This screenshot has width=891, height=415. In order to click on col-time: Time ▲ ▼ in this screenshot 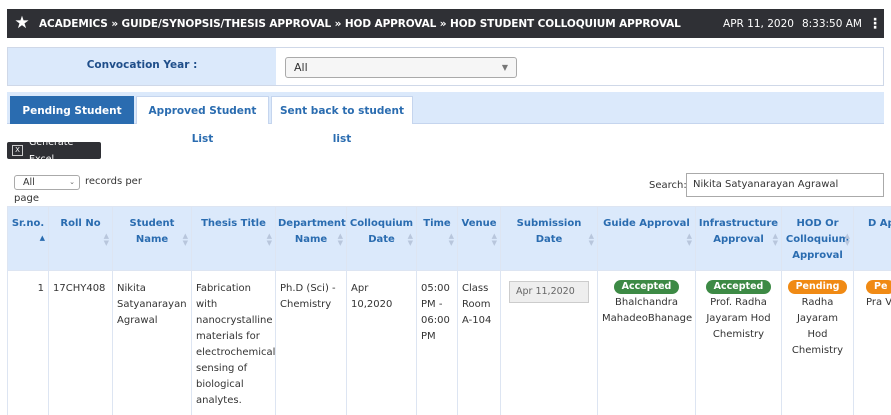, I will do `click(437, 238)`.